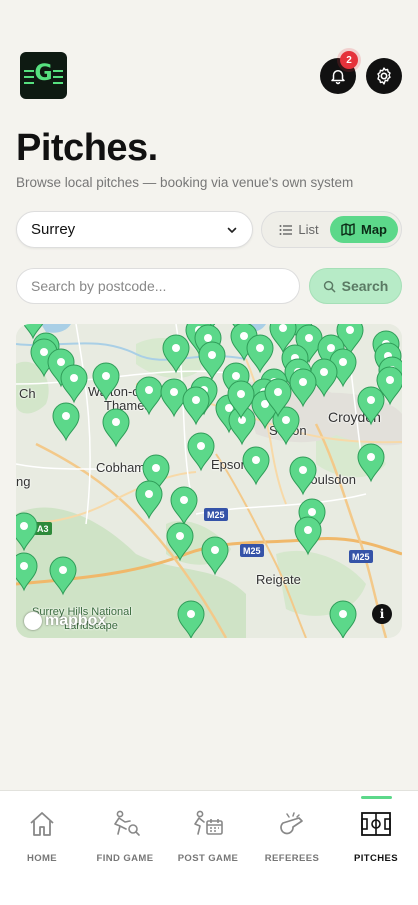 Image resolution: width=418 pixels, height=905 pixels. I want to click on tab-home: HOME, so click(42, 836).